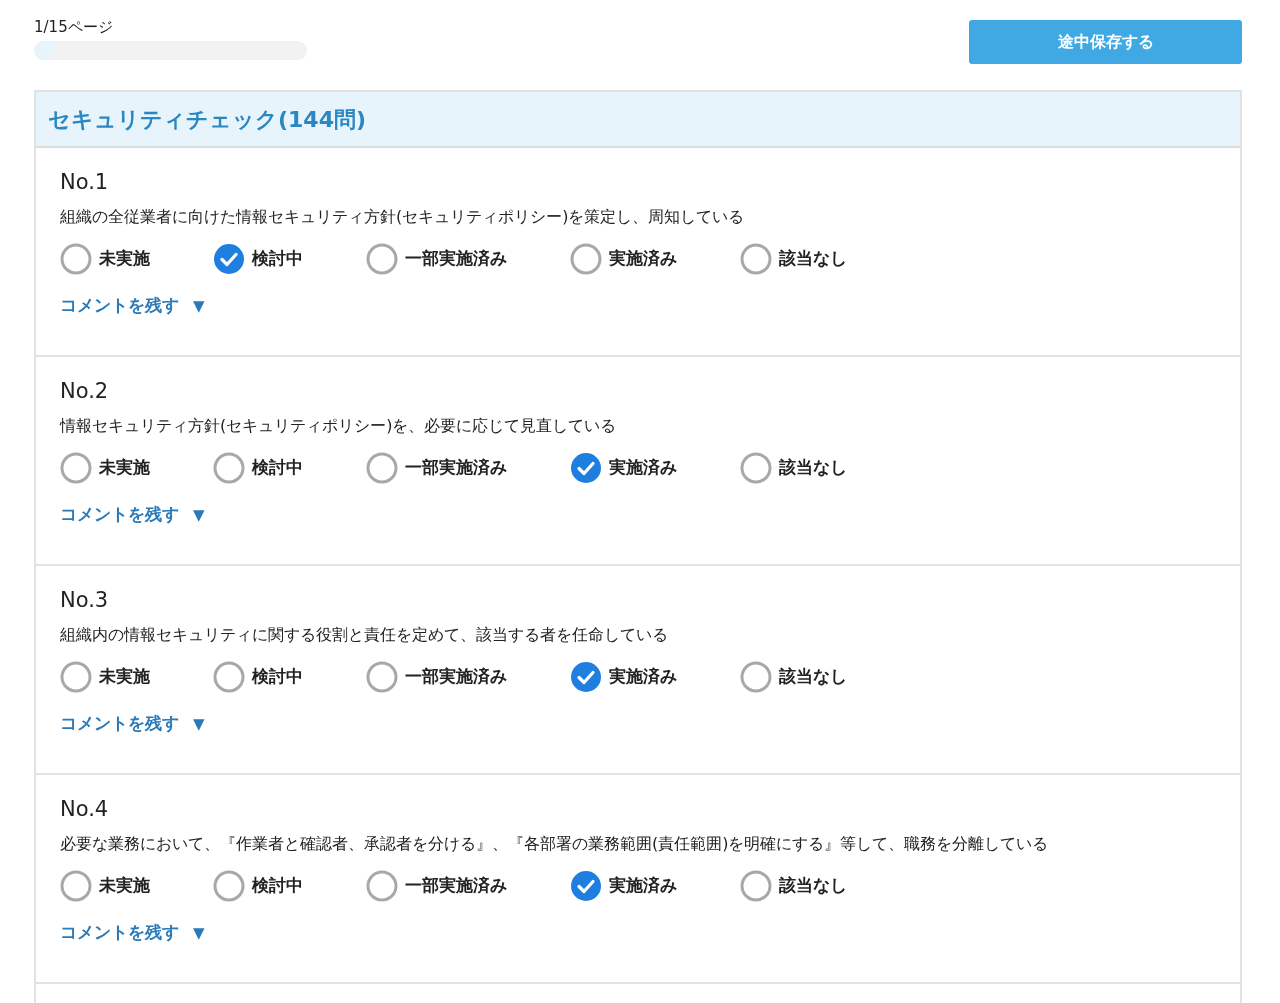  I want to click on section-title: セキュリティチェック(144問), so click(207, 119).